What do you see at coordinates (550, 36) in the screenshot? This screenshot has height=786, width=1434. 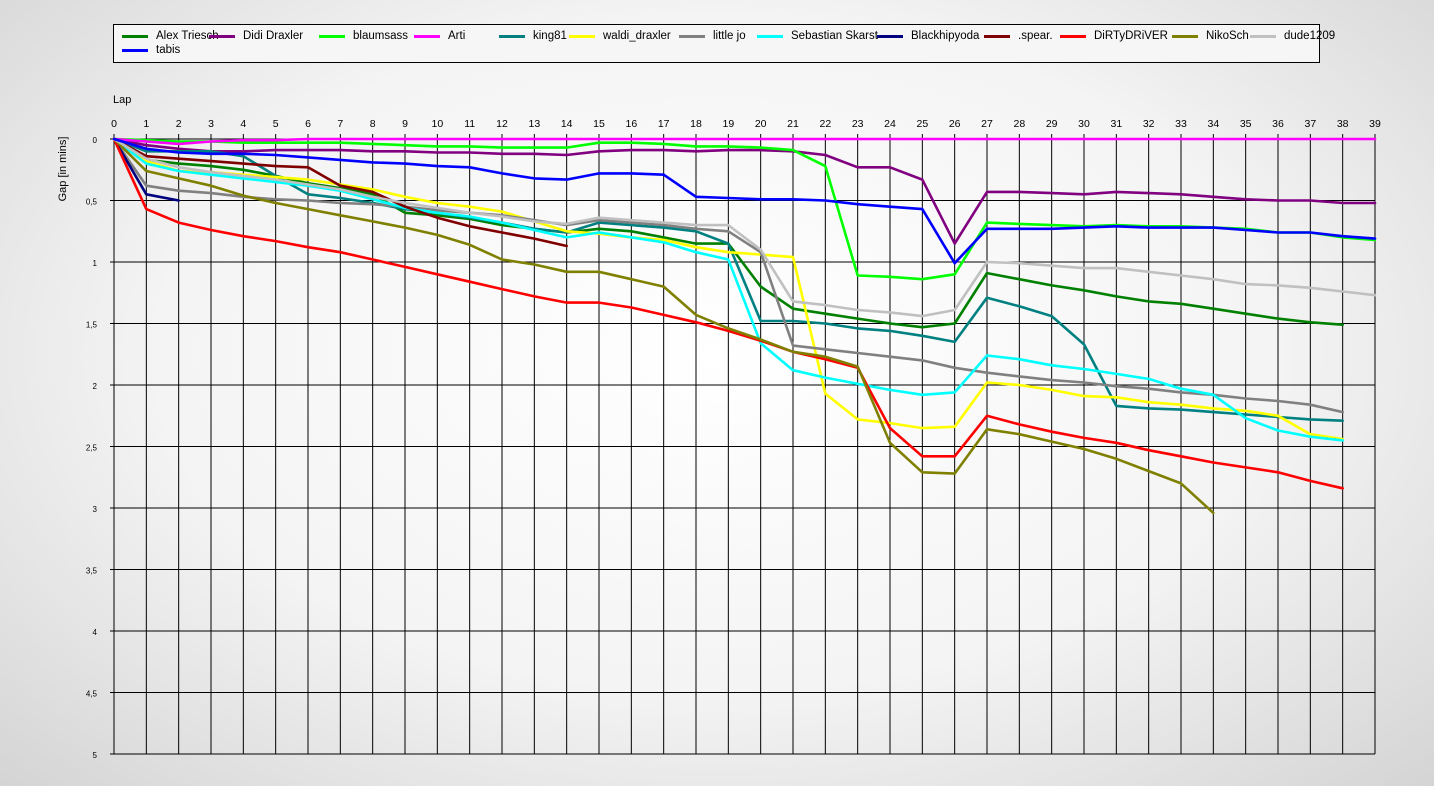 I see `legend-label: king81` at bounding box center [550, 36].